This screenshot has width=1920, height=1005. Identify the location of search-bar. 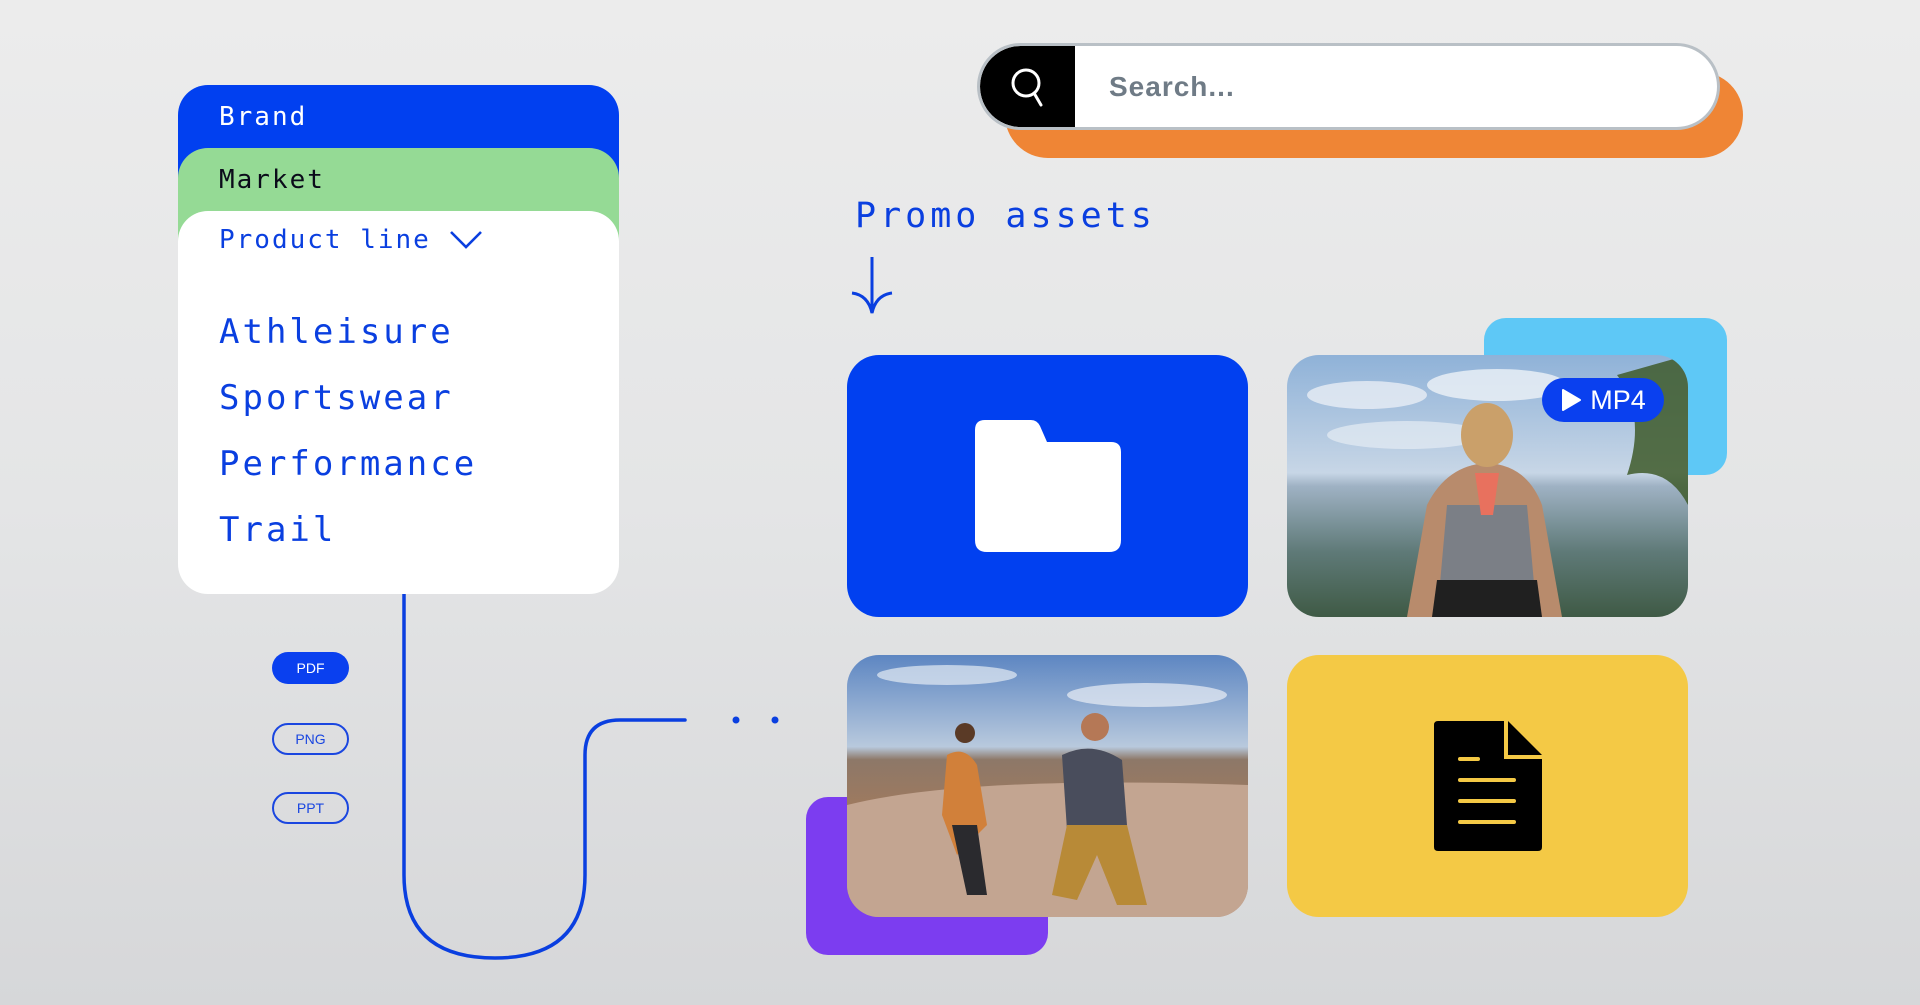
(1348, 86).